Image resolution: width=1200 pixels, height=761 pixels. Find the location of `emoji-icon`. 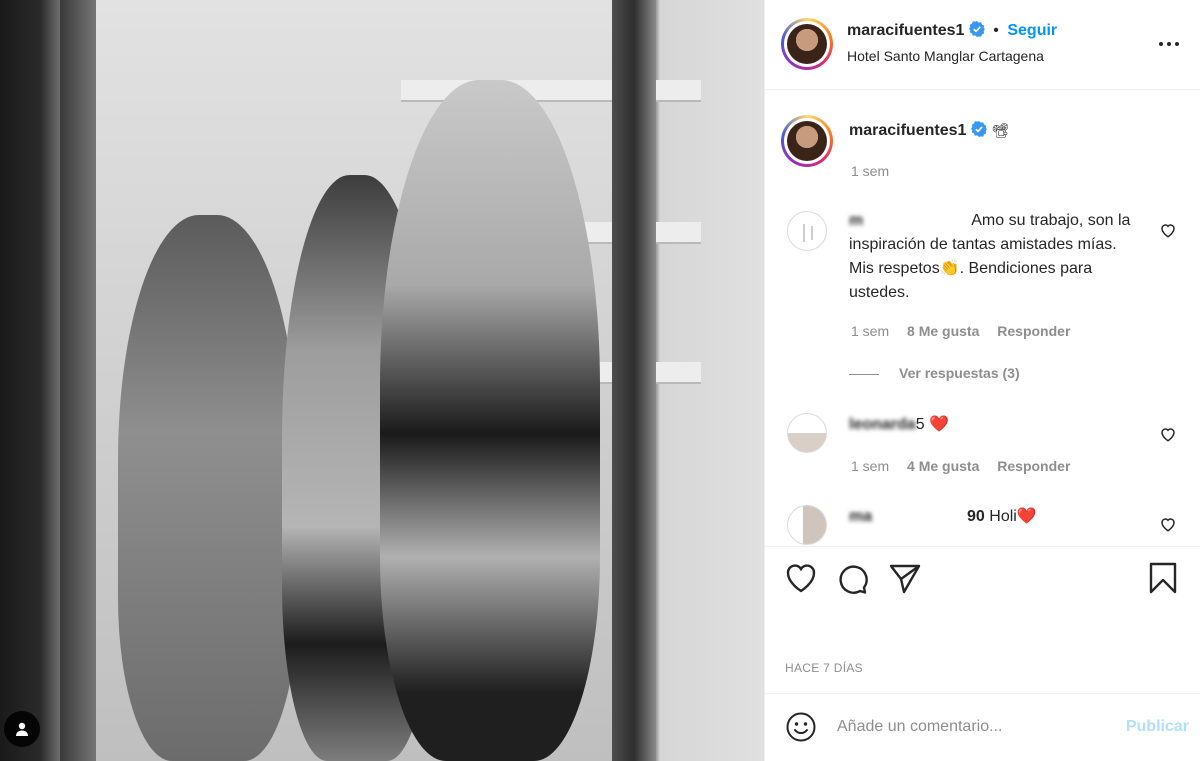

emoji-icon is located at coordinates (801, 727).